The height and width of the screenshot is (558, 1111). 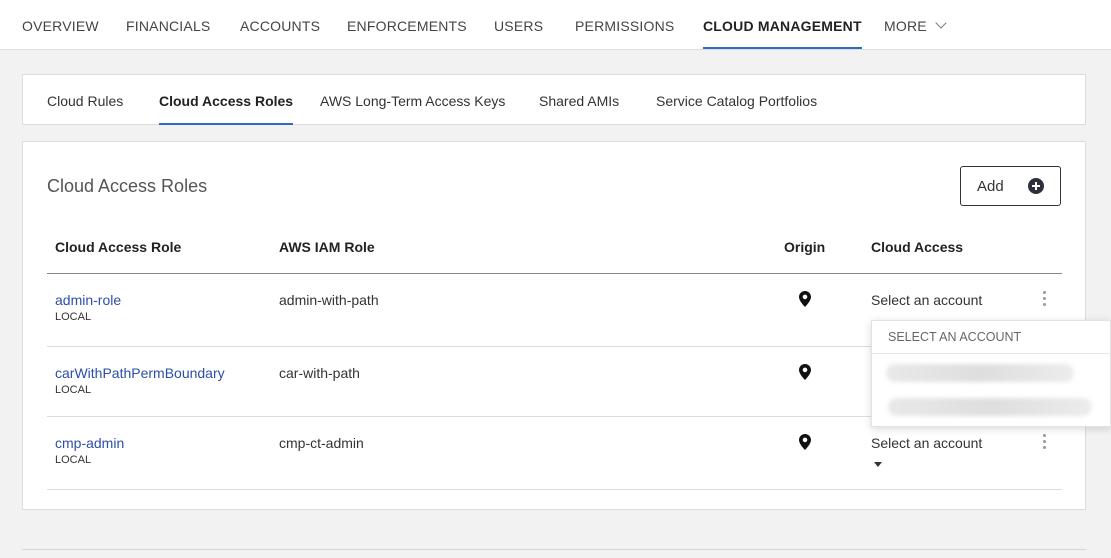 What do you see at coordinates (226, 100) in the screenshot?
I see `tab-cloud-access-roles: Cloud Access Roles` at bounding box center [226, 100].